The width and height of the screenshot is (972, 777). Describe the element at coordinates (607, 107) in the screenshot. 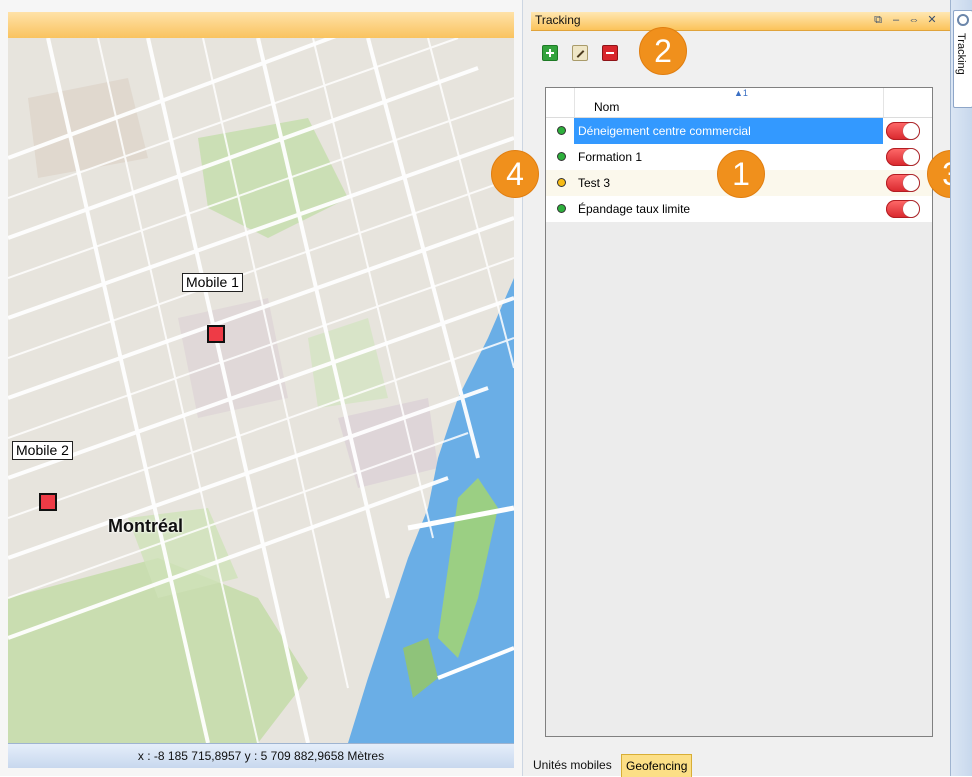

I see `column-label-nom: Nom` at that location.